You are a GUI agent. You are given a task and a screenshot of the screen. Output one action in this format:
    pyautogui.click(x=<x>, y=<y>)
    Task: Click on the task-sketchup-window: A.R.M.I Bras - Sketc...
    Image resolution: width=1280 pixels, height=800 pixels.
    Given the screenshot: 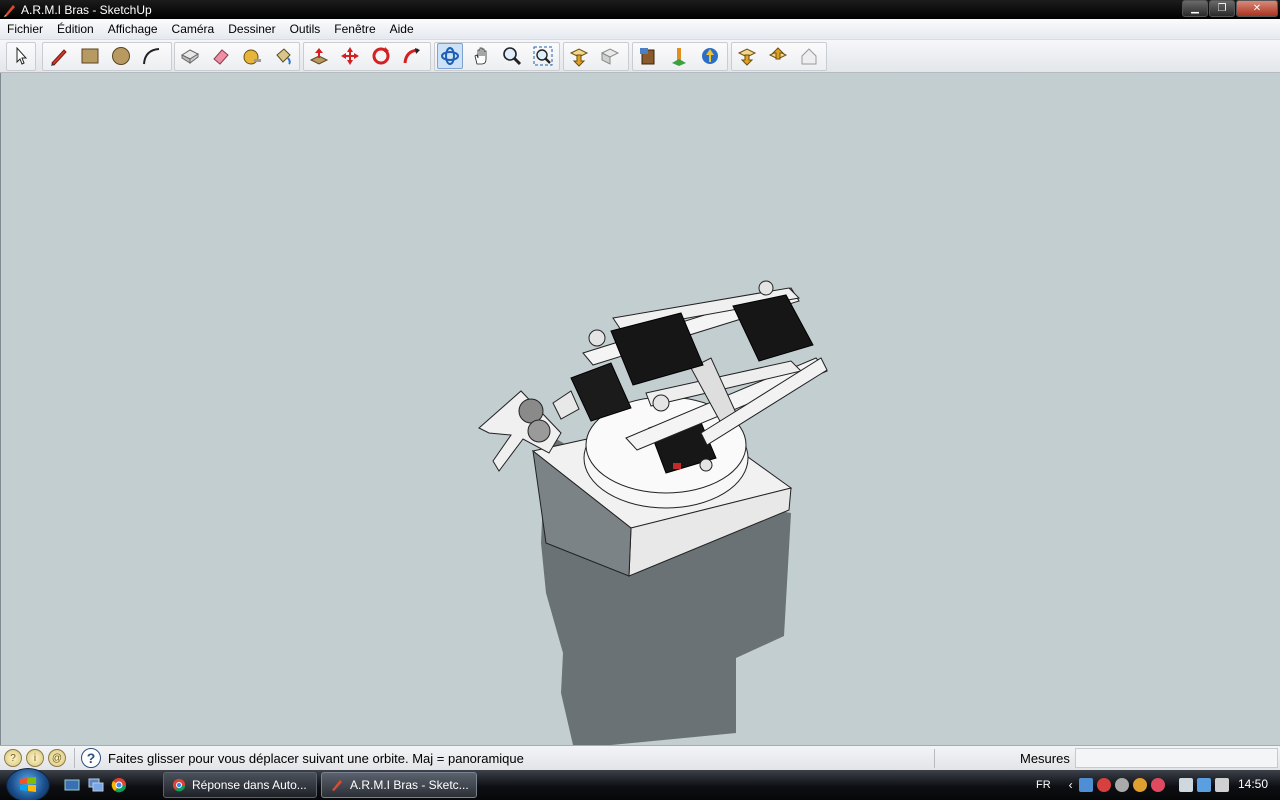 What is the action you would take?
    pyautogui.click(x=399, y=785)
    